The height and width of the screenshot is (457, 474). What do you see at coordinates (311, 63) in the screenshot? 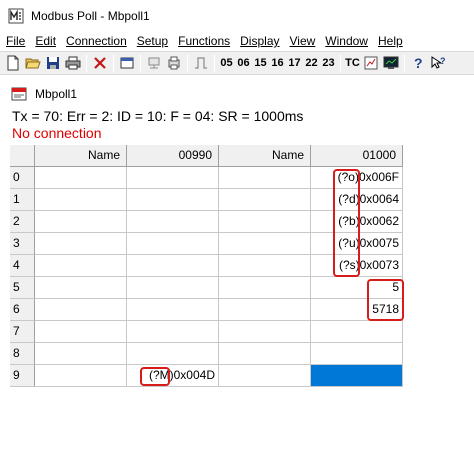
I see `function-22-button: 22` at bounding box center [311, 63].